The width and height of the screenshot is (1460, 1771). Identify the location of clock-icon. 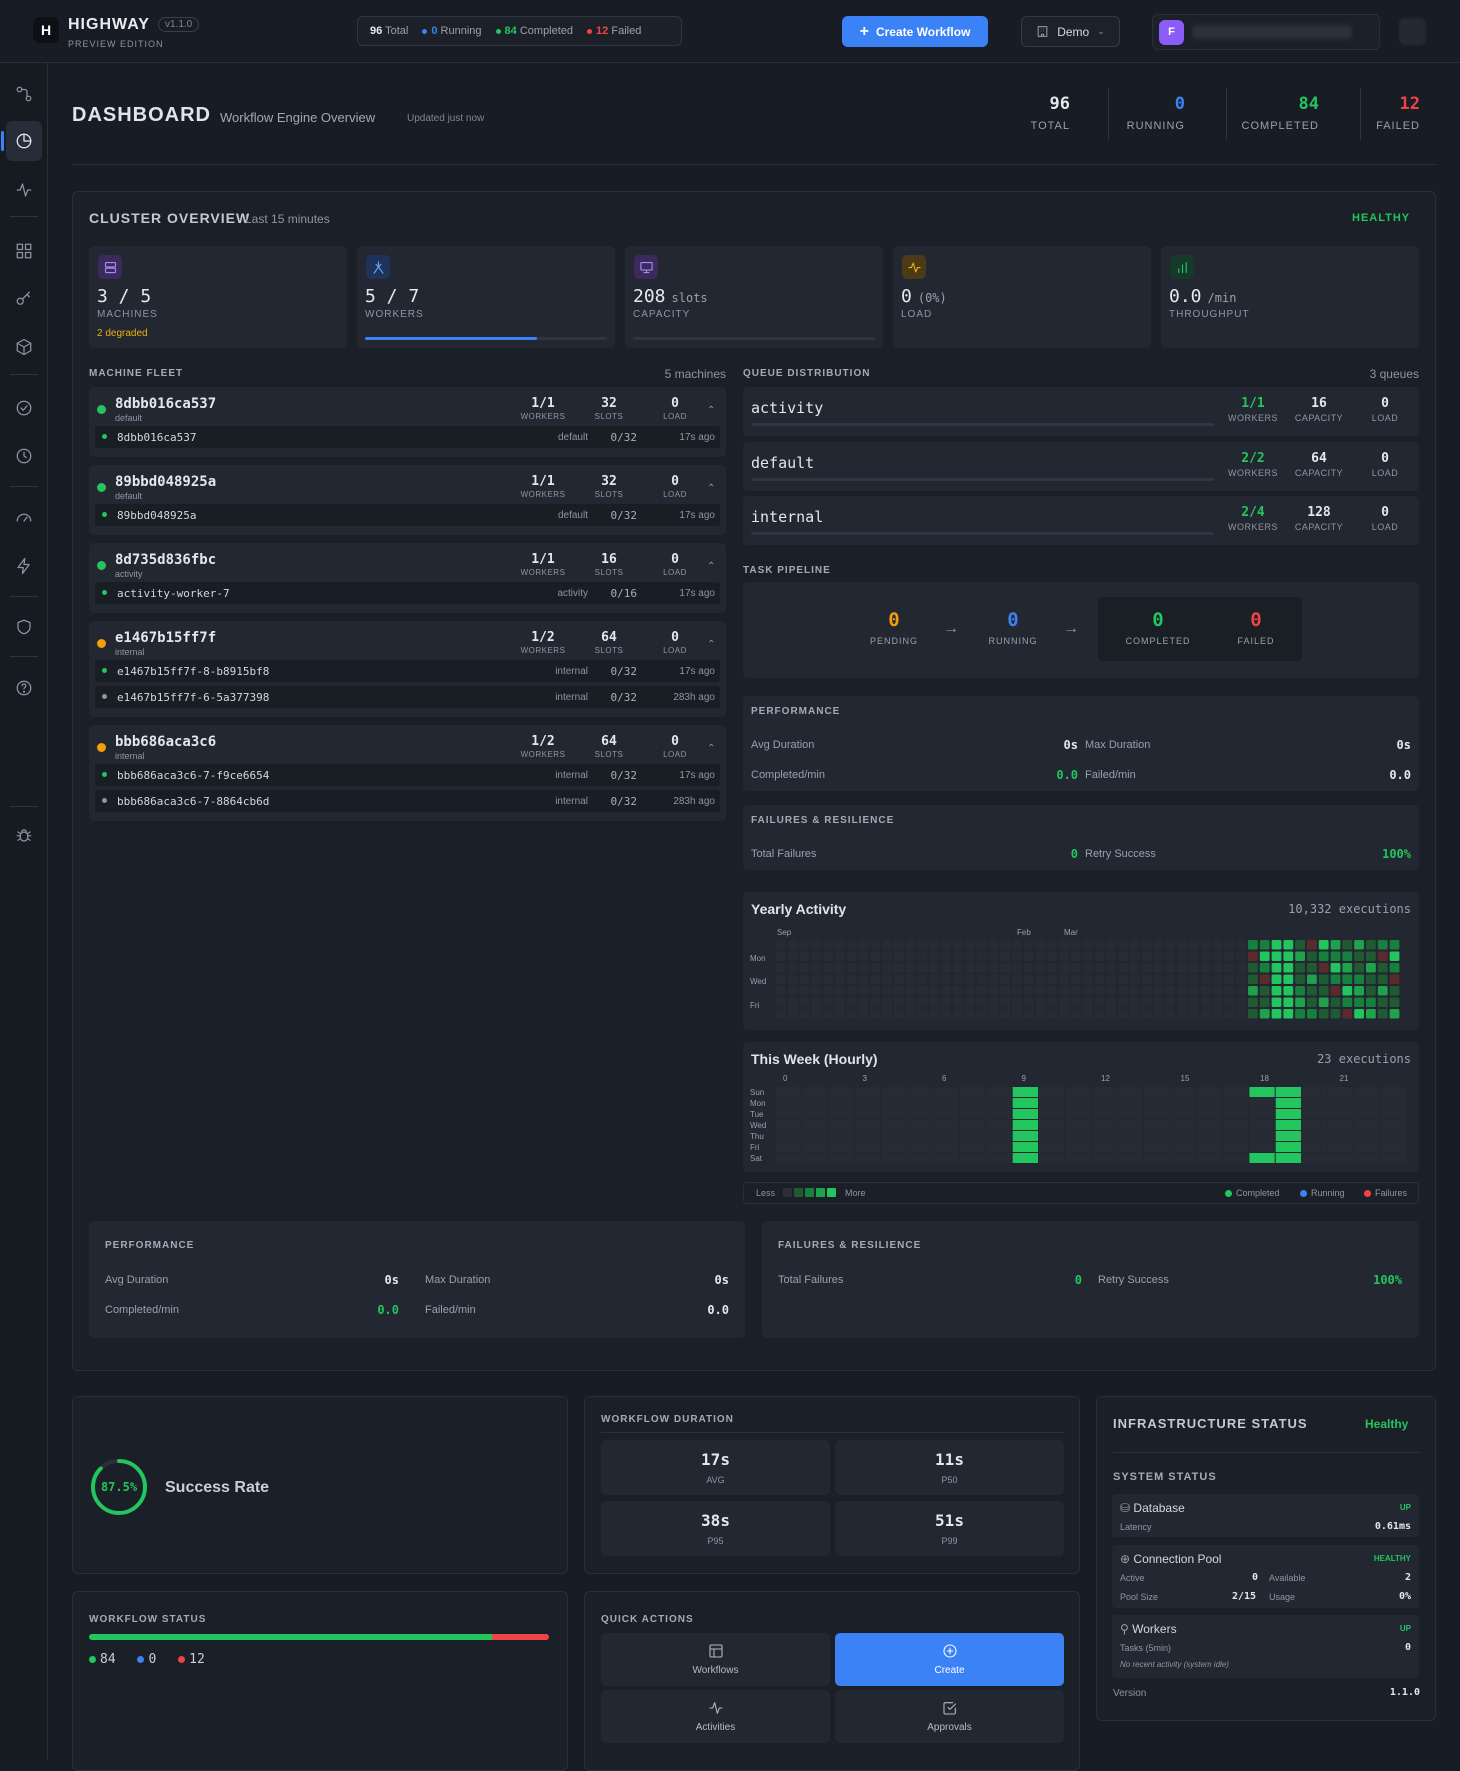
(24, 456).